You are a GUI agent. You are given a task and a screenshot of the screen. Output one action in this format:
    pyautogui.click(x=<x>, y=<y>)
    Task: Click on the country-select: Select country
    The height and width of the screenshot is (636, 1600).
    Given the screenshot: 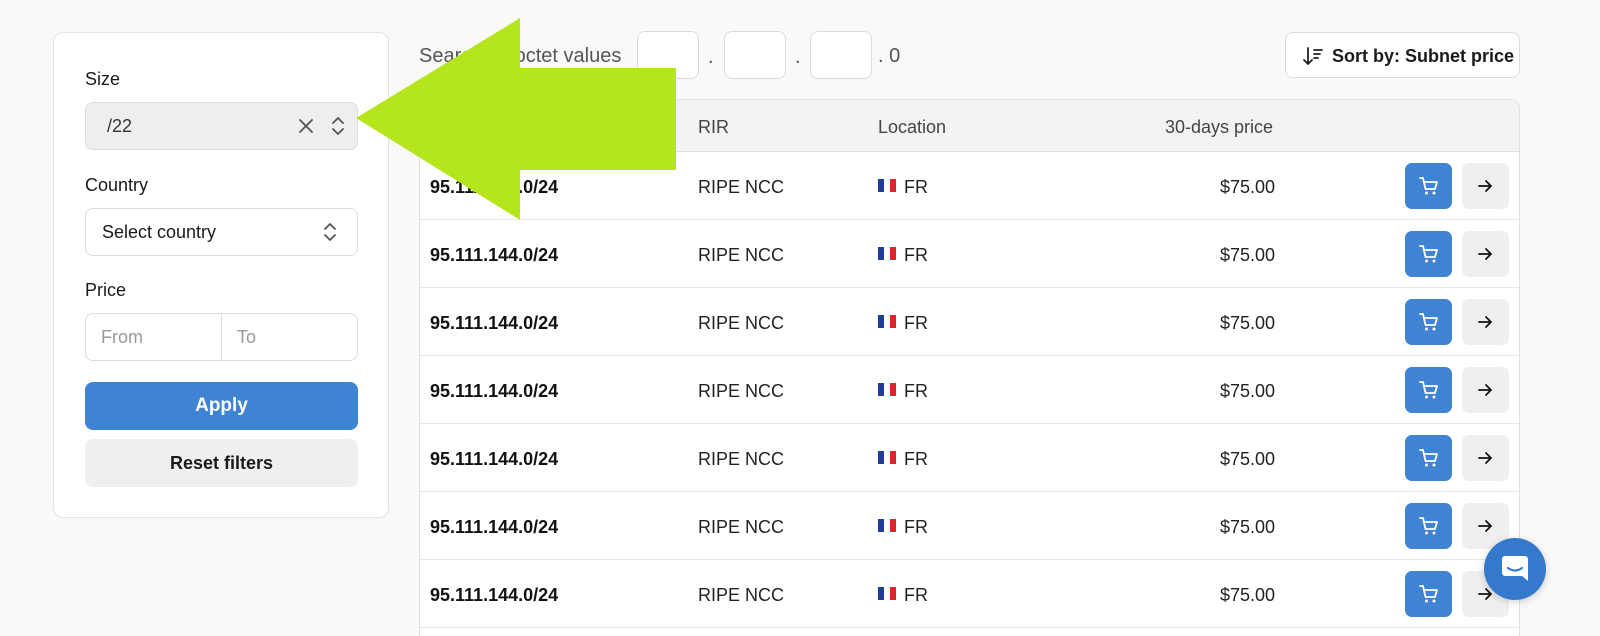 What is the action you would take?
    pyautogui.click(x=221, y=232)
    